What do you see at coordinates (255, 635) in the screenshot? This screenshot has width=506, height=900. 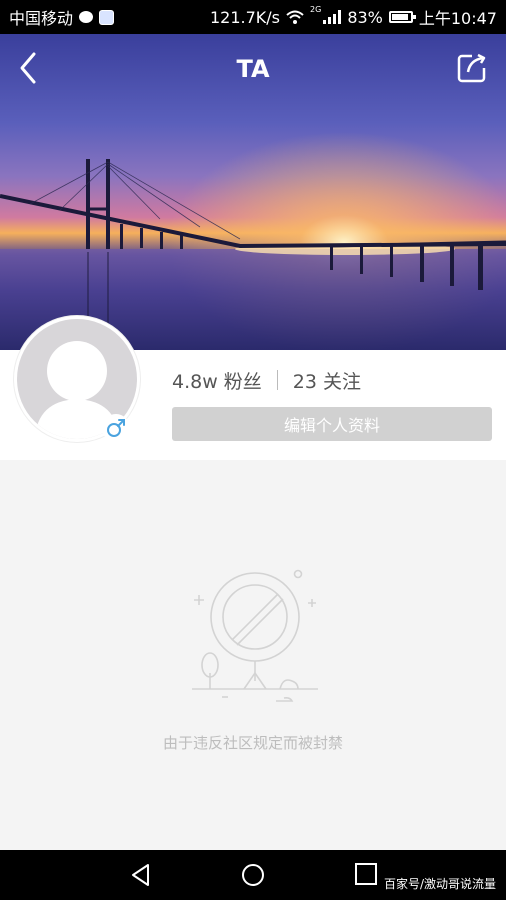 I see `banned-illustration` at bounding box center [255, 635].